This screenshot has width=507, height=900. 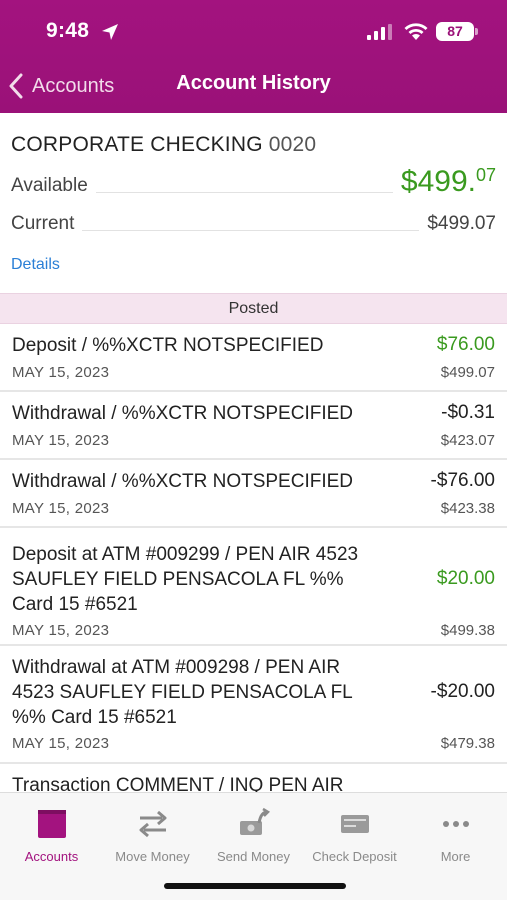 I want to click on tab-label: Accounts, so click(x=51, y=856).